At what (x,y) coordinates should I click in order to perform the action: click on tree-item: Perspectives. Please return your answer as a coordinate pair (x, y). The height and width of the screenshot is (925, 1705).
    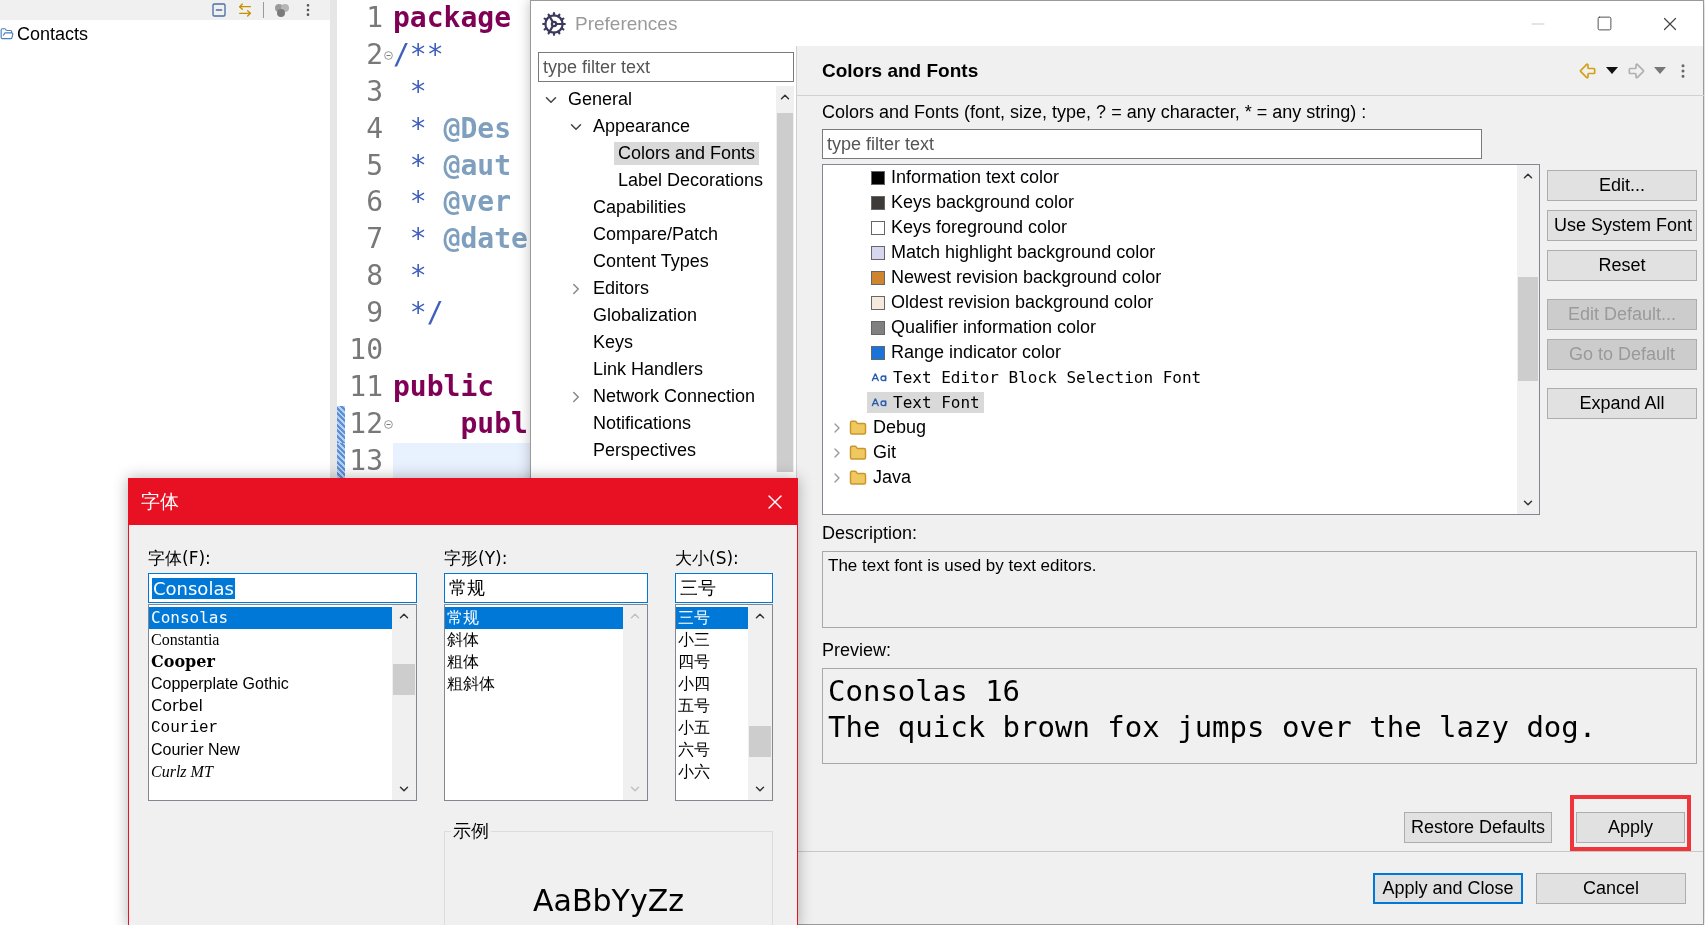
    Looking at the image, I should click on (645, 450).